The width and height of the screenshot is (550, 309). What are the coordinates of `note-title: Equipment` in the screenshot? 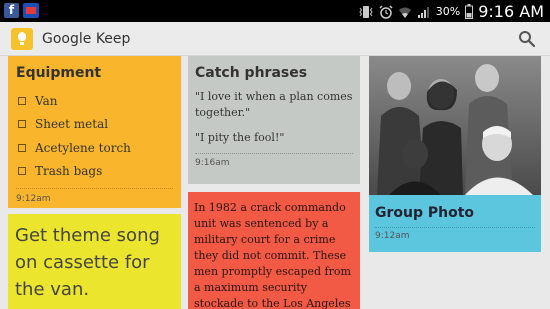 It's located at (59, 73).